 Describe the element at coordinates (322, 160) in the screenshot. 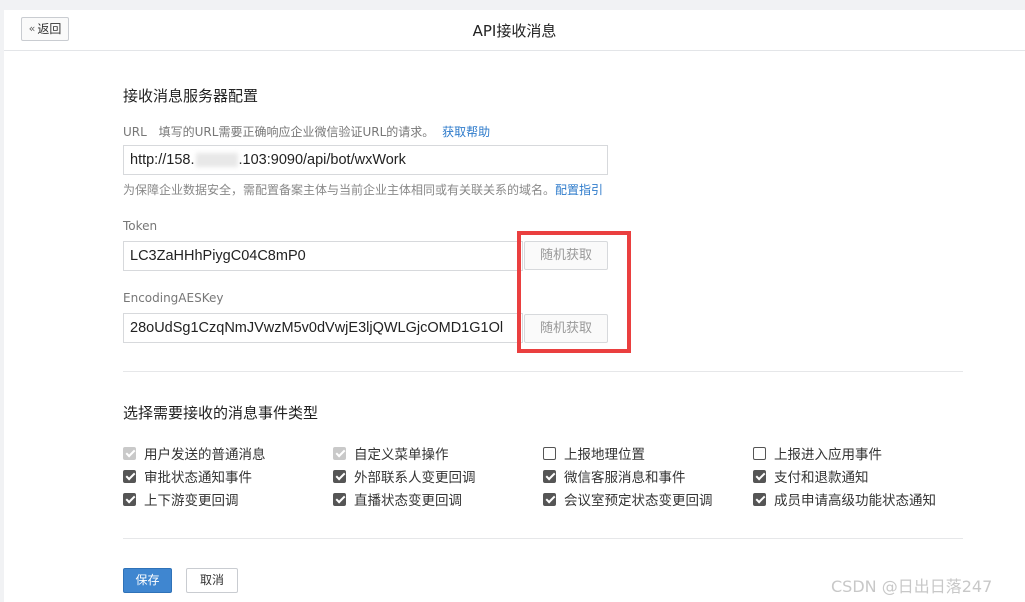

I see `url-value-suffix: .103:9090/api/bot/wxWork` at that location.